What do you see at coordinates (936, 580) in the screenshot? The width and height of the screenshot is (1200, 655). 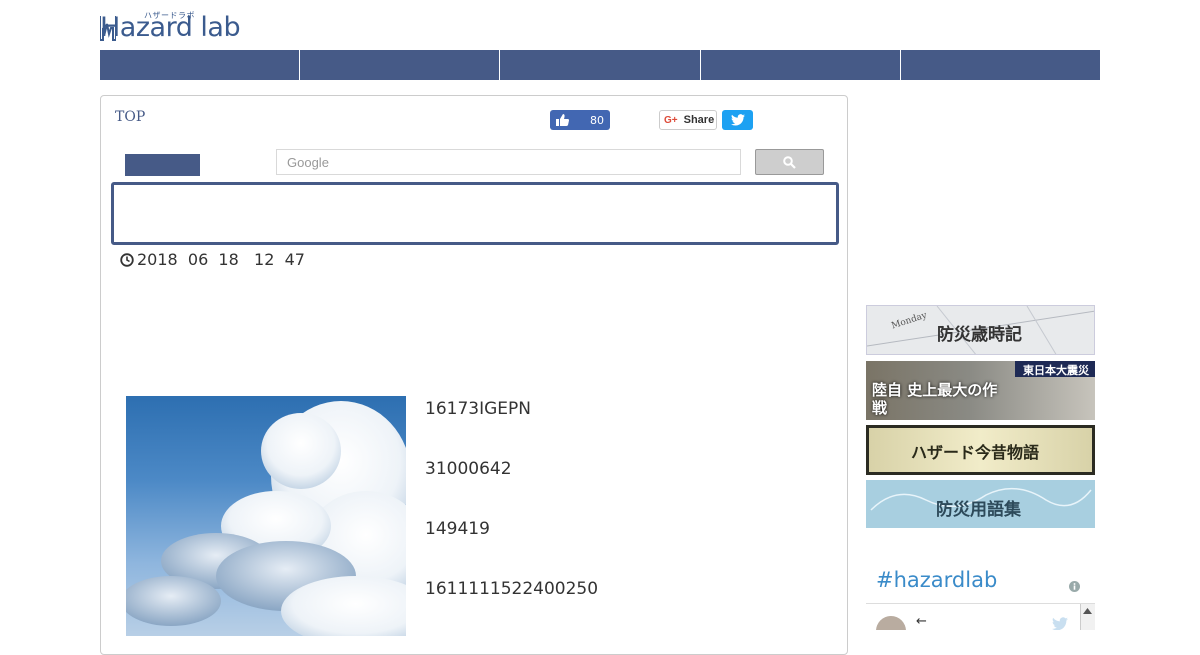 I see `hashtag-title: #hazardlab` at bounding box center [936, 580].